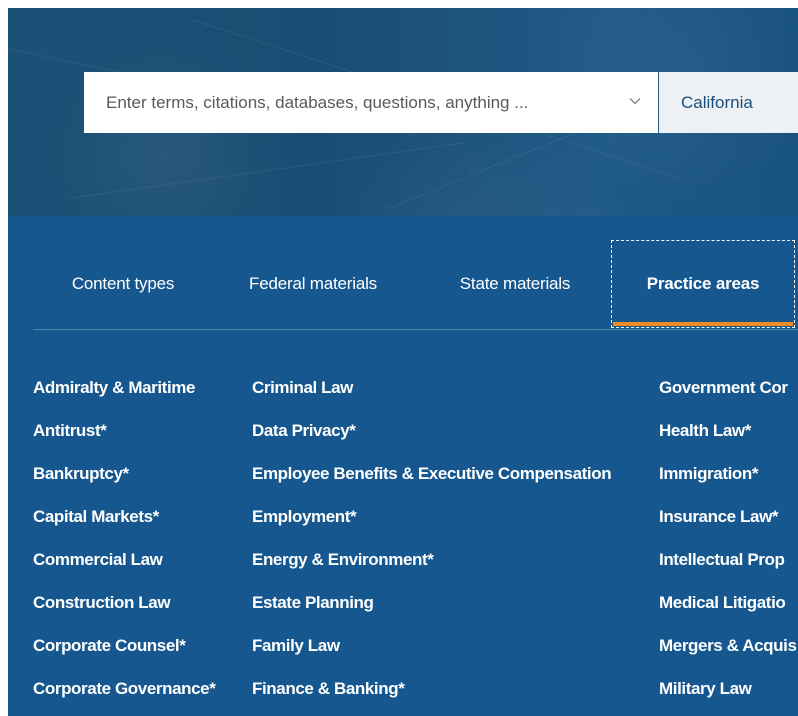 The height and width of the screenshot is (716, 798). What do you see at coordinates (124, 645) in the screenshot?
I see `practice-area-link: Corporate Counsel*` at bounding box center [124, 645].